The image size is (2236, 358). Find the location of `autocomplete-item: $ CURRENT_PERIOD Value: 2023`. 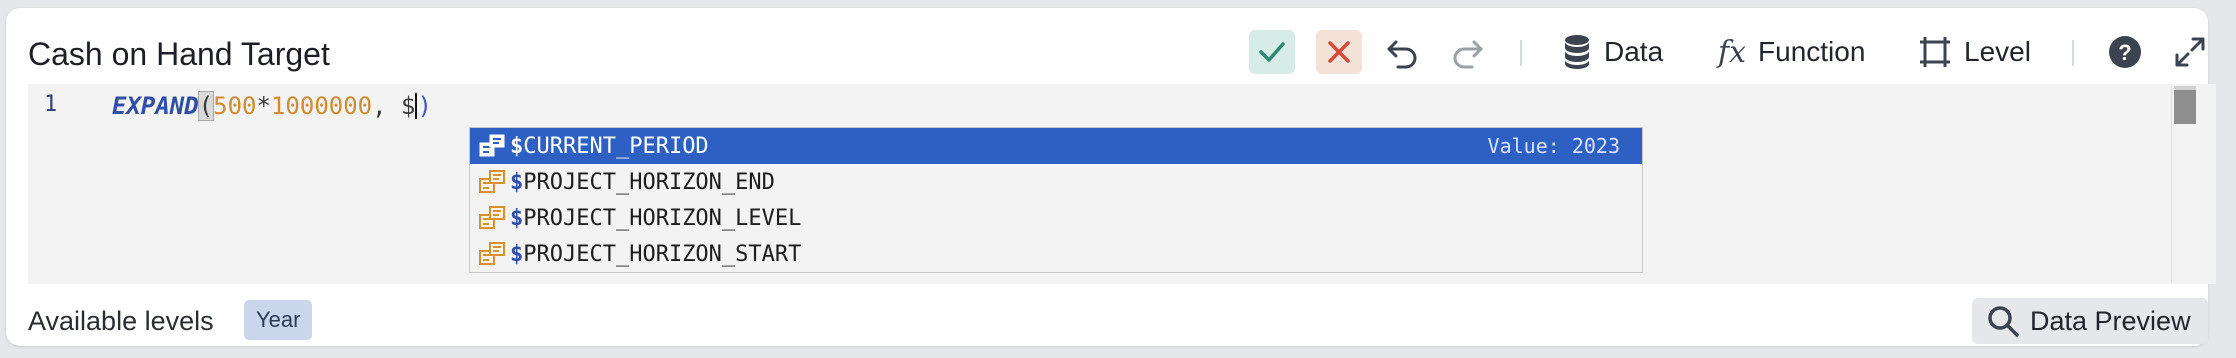

autocomplete-item: $ CURRENT_PERIOD Value: 2023 is located at coordinates (1056, 146).